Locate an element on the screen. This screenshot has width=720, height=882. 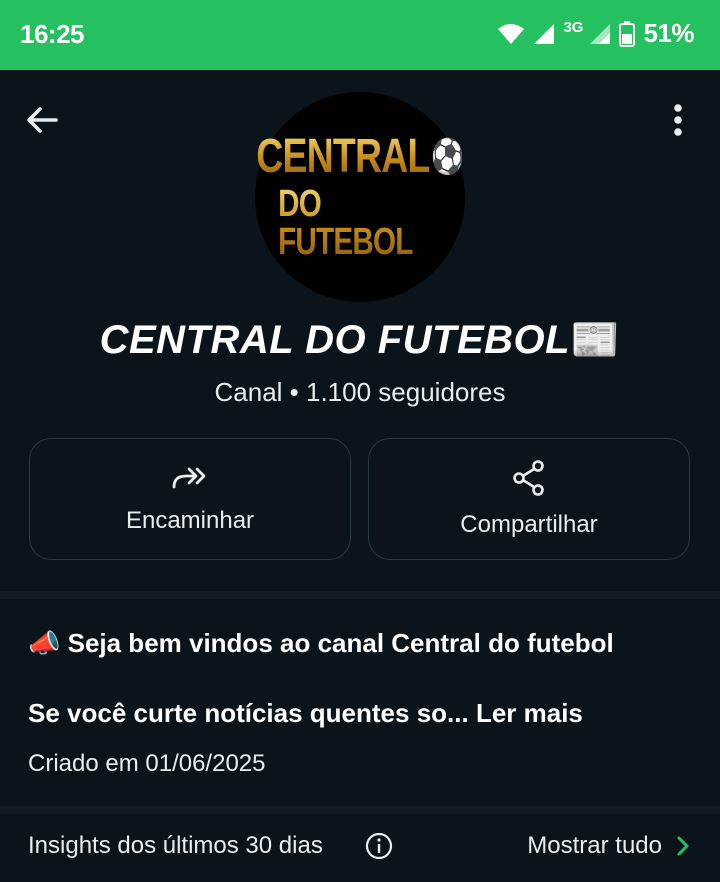
logo-text-central: CENTRAL is located at coordinates (343, 156).